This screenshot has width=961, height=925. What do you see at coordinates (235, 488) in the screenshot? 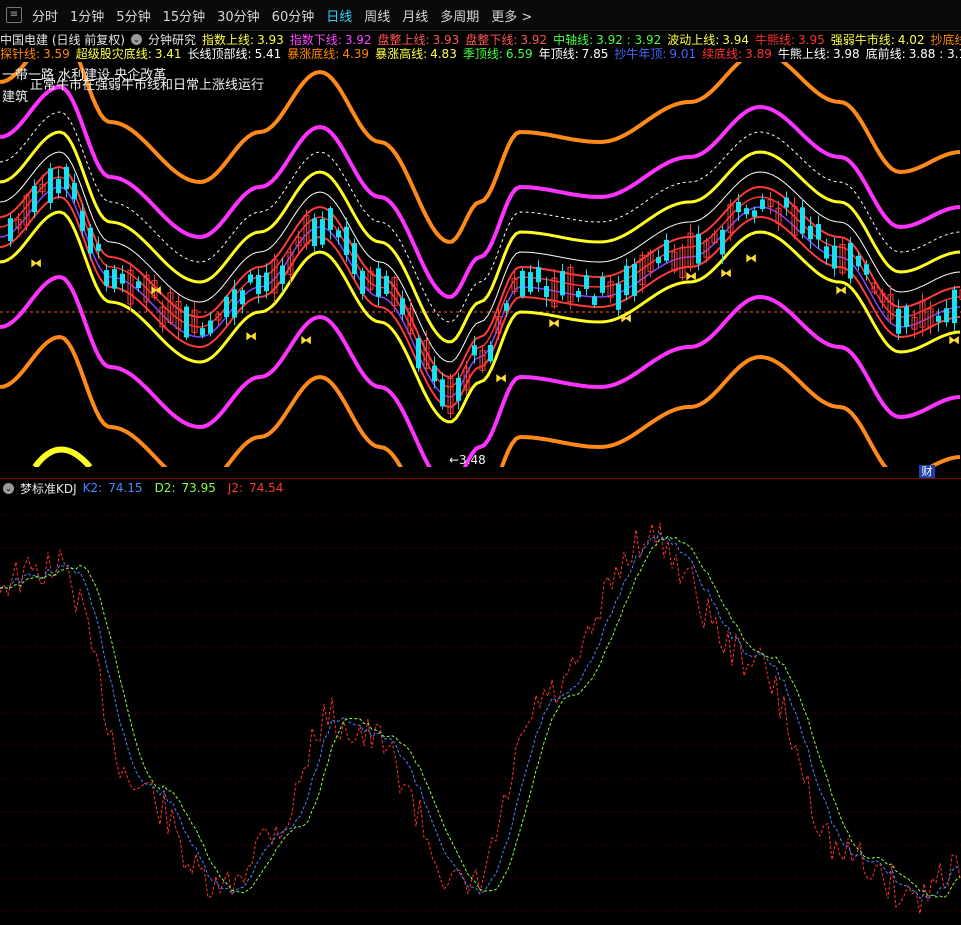
I see `kdj-j-label: J2:` at bounding box center [235, 488].